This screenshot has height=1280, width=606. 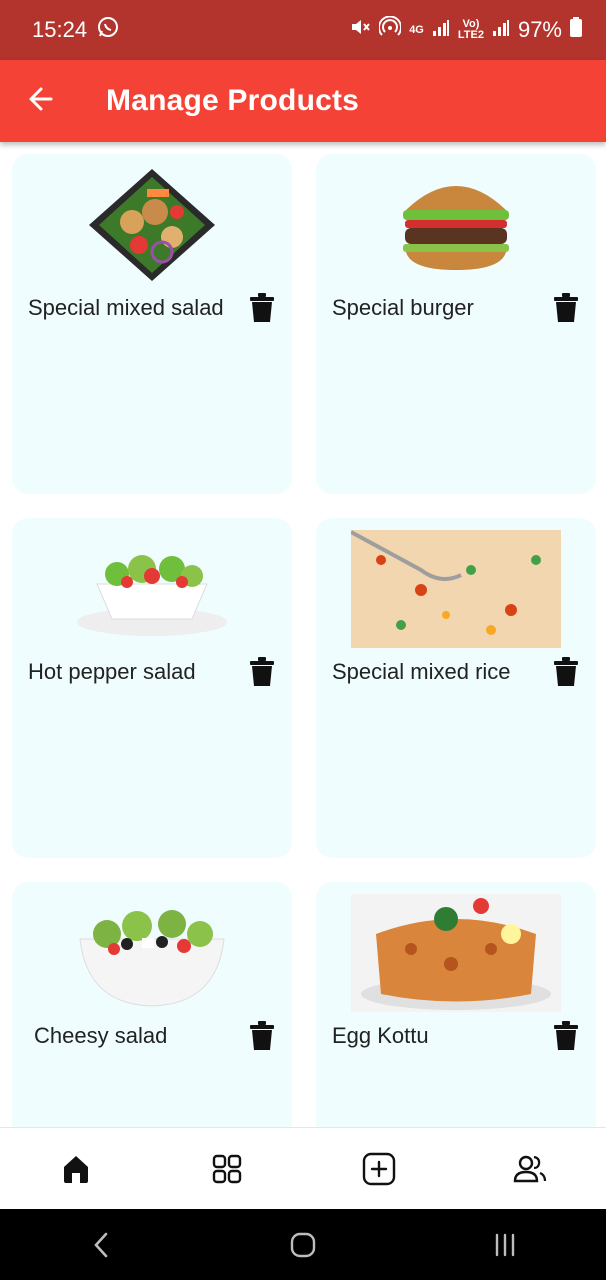 What do you see at coordinates (126, 307) in the screenshot?
I see `product-name: Special mixed salad` at bounding box center [126, 307].